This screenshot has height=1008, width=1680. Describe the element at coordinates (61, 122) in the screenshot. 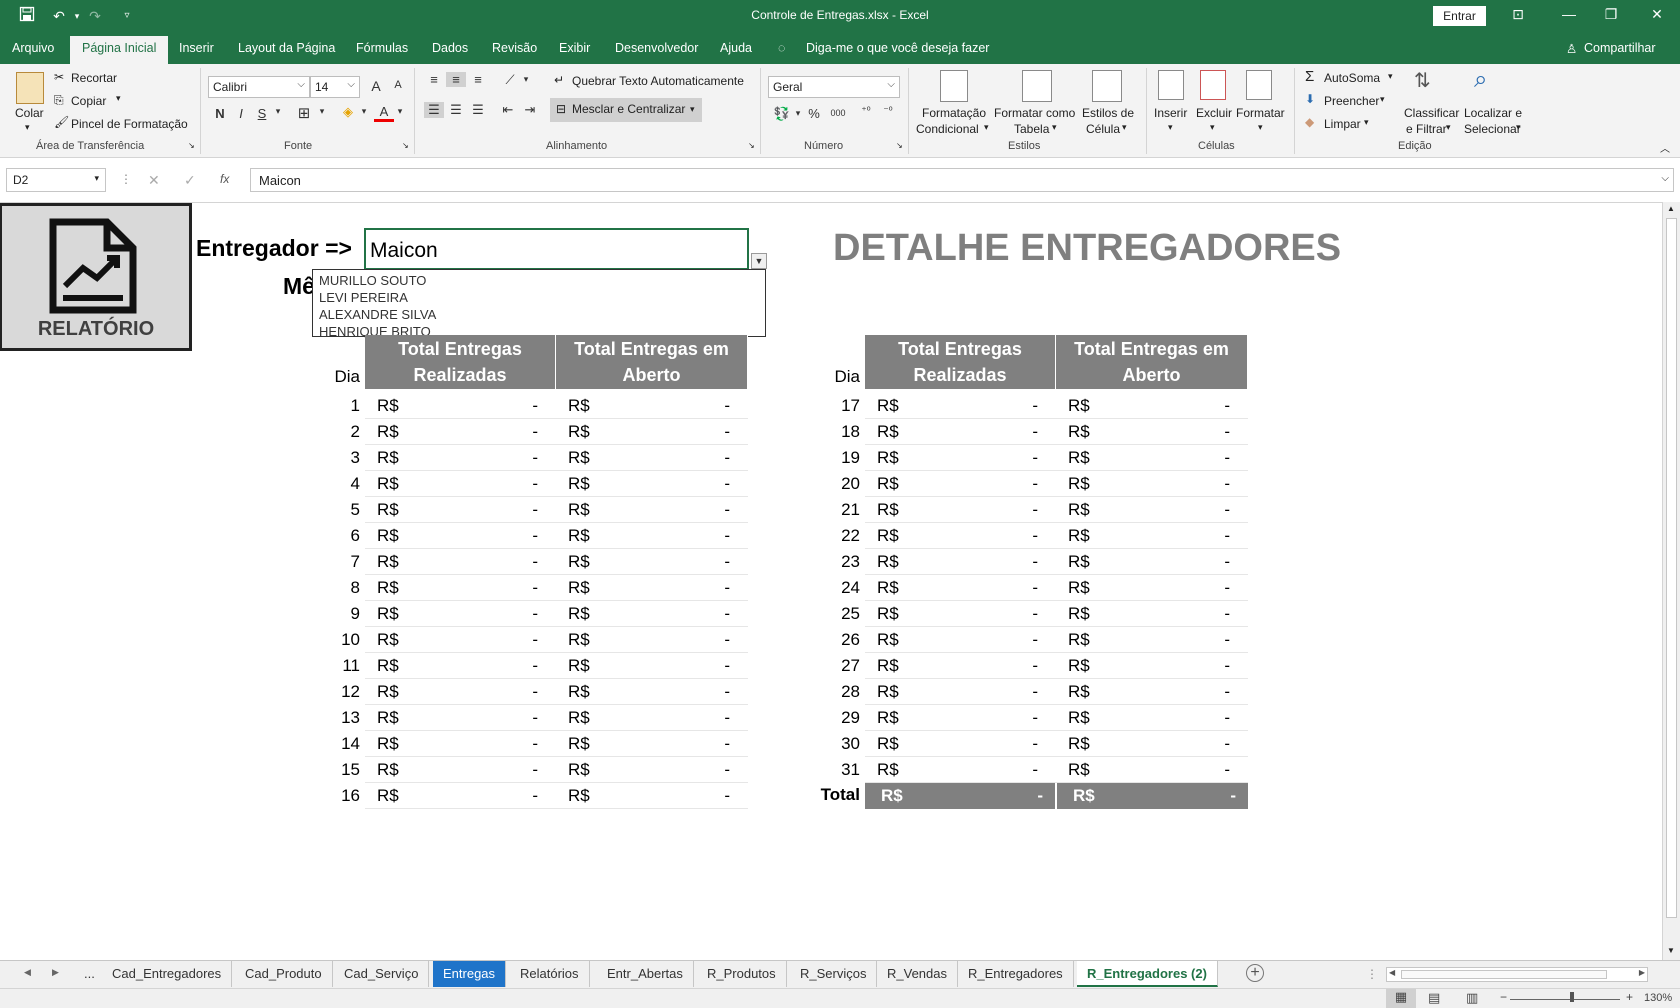

I see `format-painter-icon: 🖌` at that location.